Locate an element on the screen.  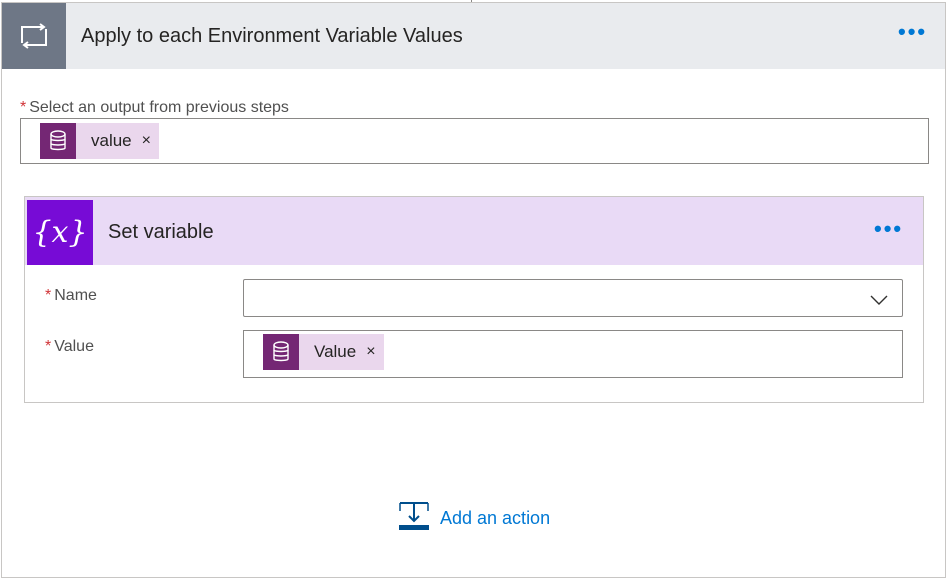
variable-icon-glyph: {x} is located at coordinates (60, 232).